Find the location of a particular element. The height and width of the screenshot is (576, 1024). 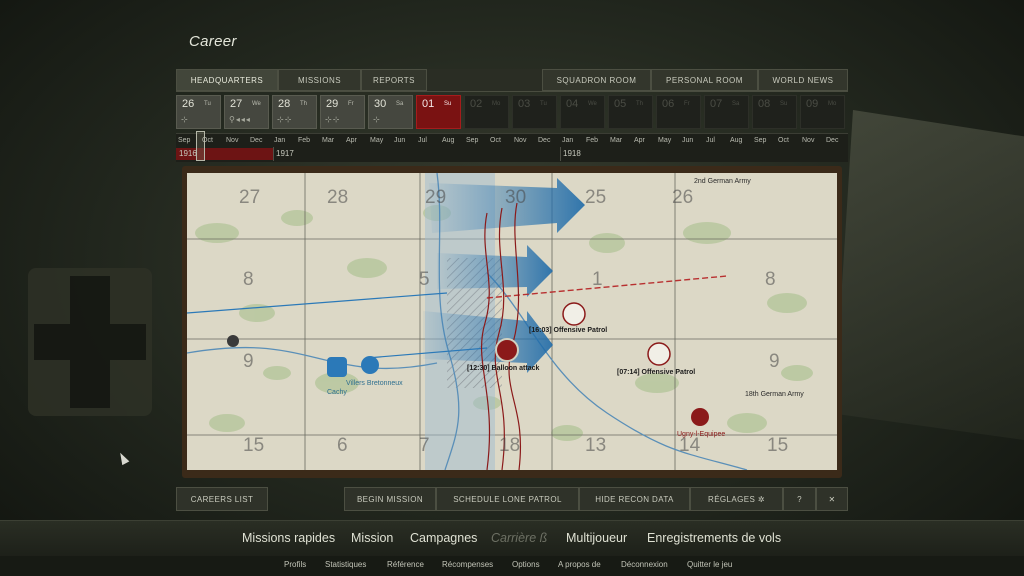

submenu-quit: Quitter le jeu is located at coordinates (709, 564).